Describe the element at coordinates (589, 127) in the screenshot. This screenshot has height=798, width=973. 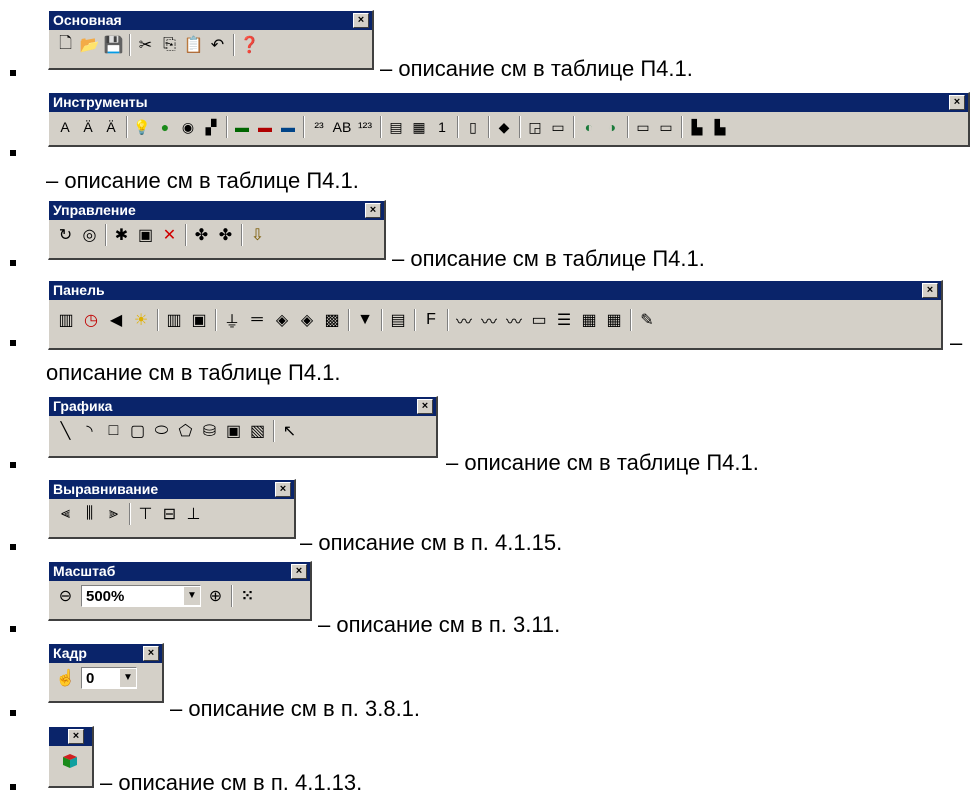
I see `globe-icon: ◐` at that location.